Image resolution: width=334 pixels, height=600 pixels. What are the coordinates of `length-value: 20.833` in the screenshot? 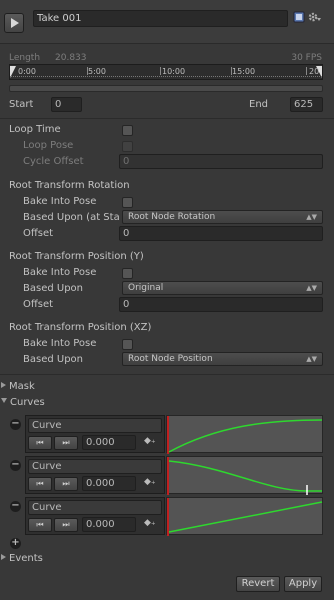 It's located at (71, 58).